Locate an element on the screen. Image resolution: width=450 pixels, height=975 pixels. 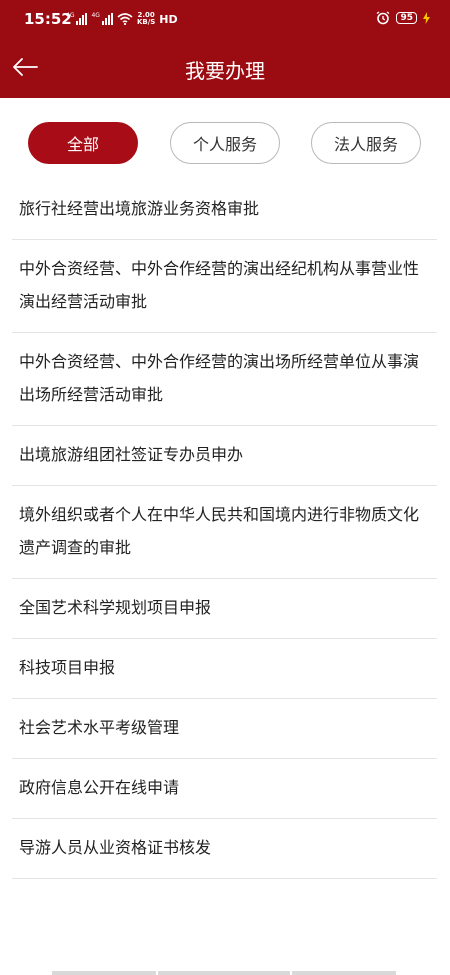
wifi-icon is located at coordinates (125, 19).